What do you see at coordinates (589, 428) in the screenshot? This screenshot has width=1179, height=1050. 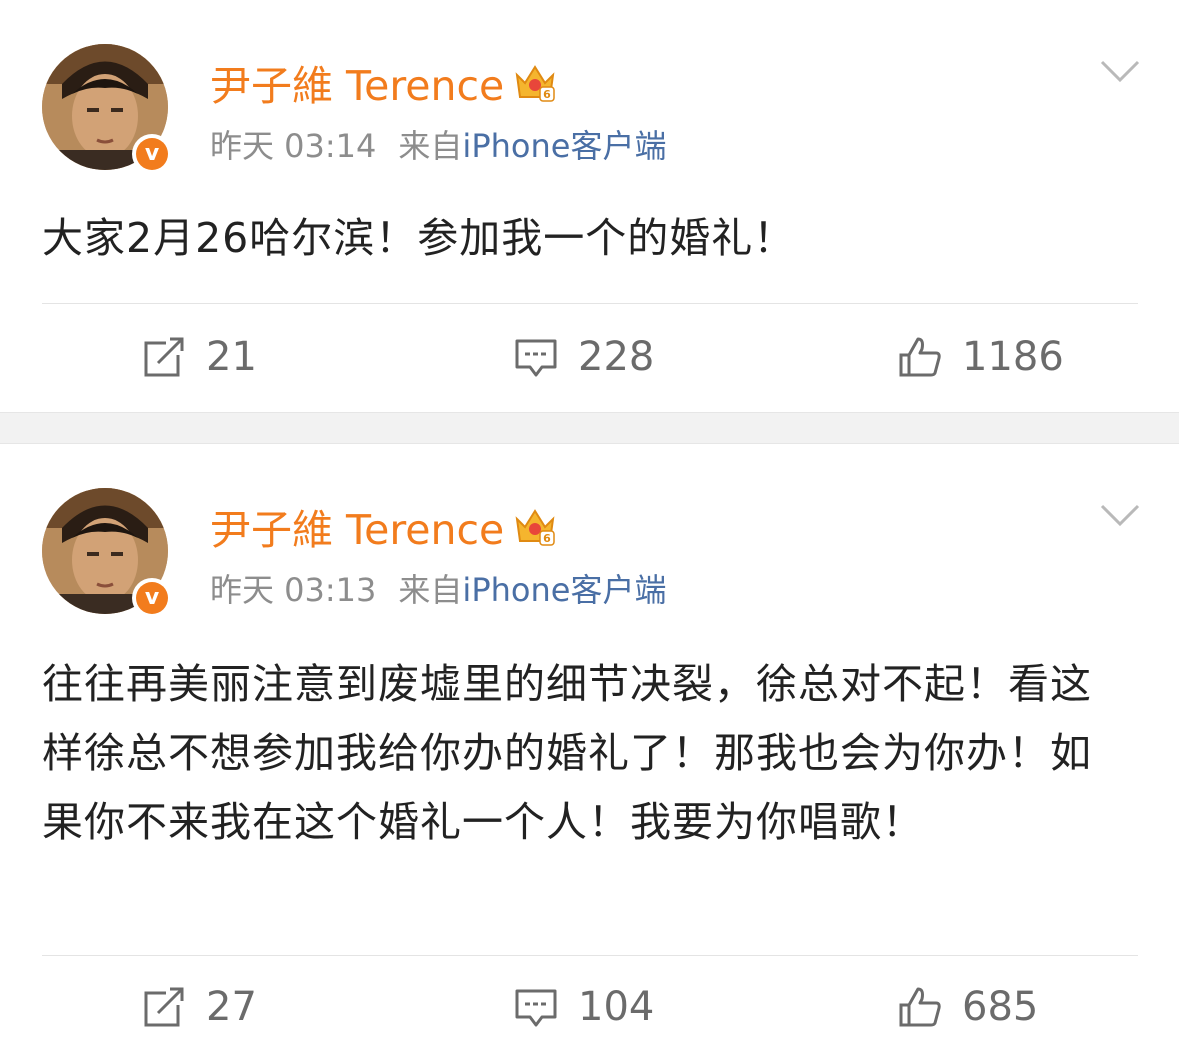 I see `feed-separator` at bounding box center [589, 428].